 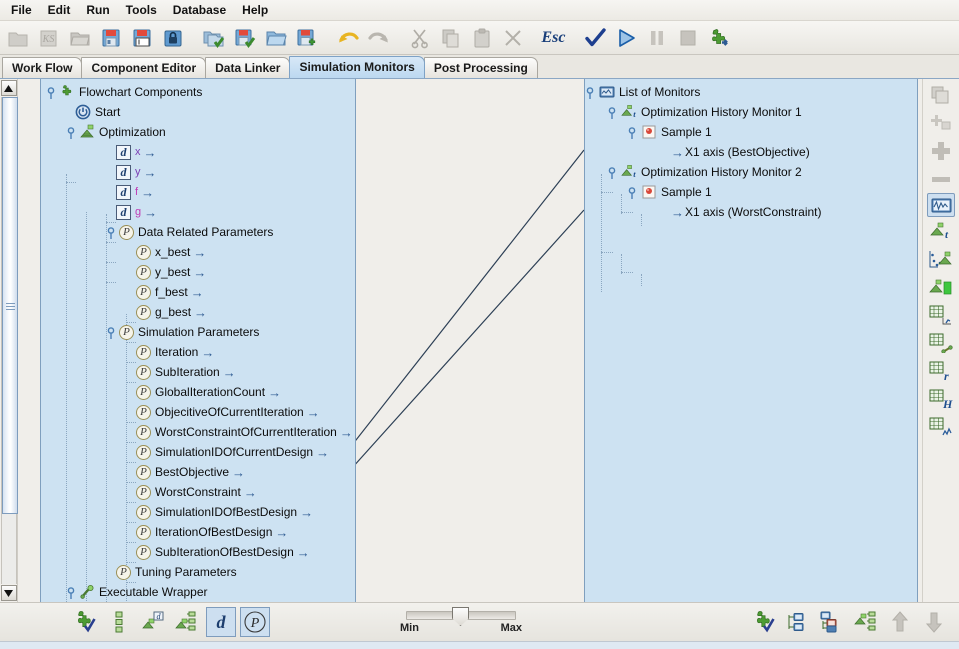 I want to click on table-h-icon: H, so click(x=941, y=399).